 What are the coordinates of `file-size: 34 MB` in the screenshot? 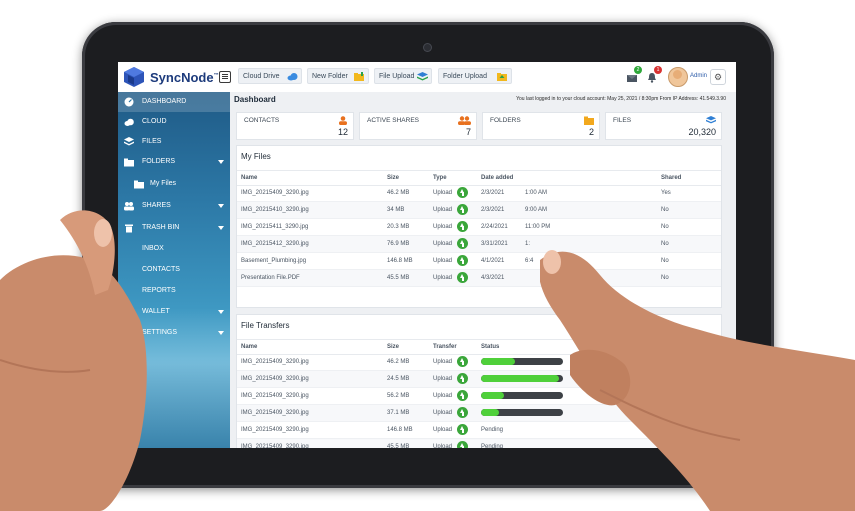 It's located at (396, 210).